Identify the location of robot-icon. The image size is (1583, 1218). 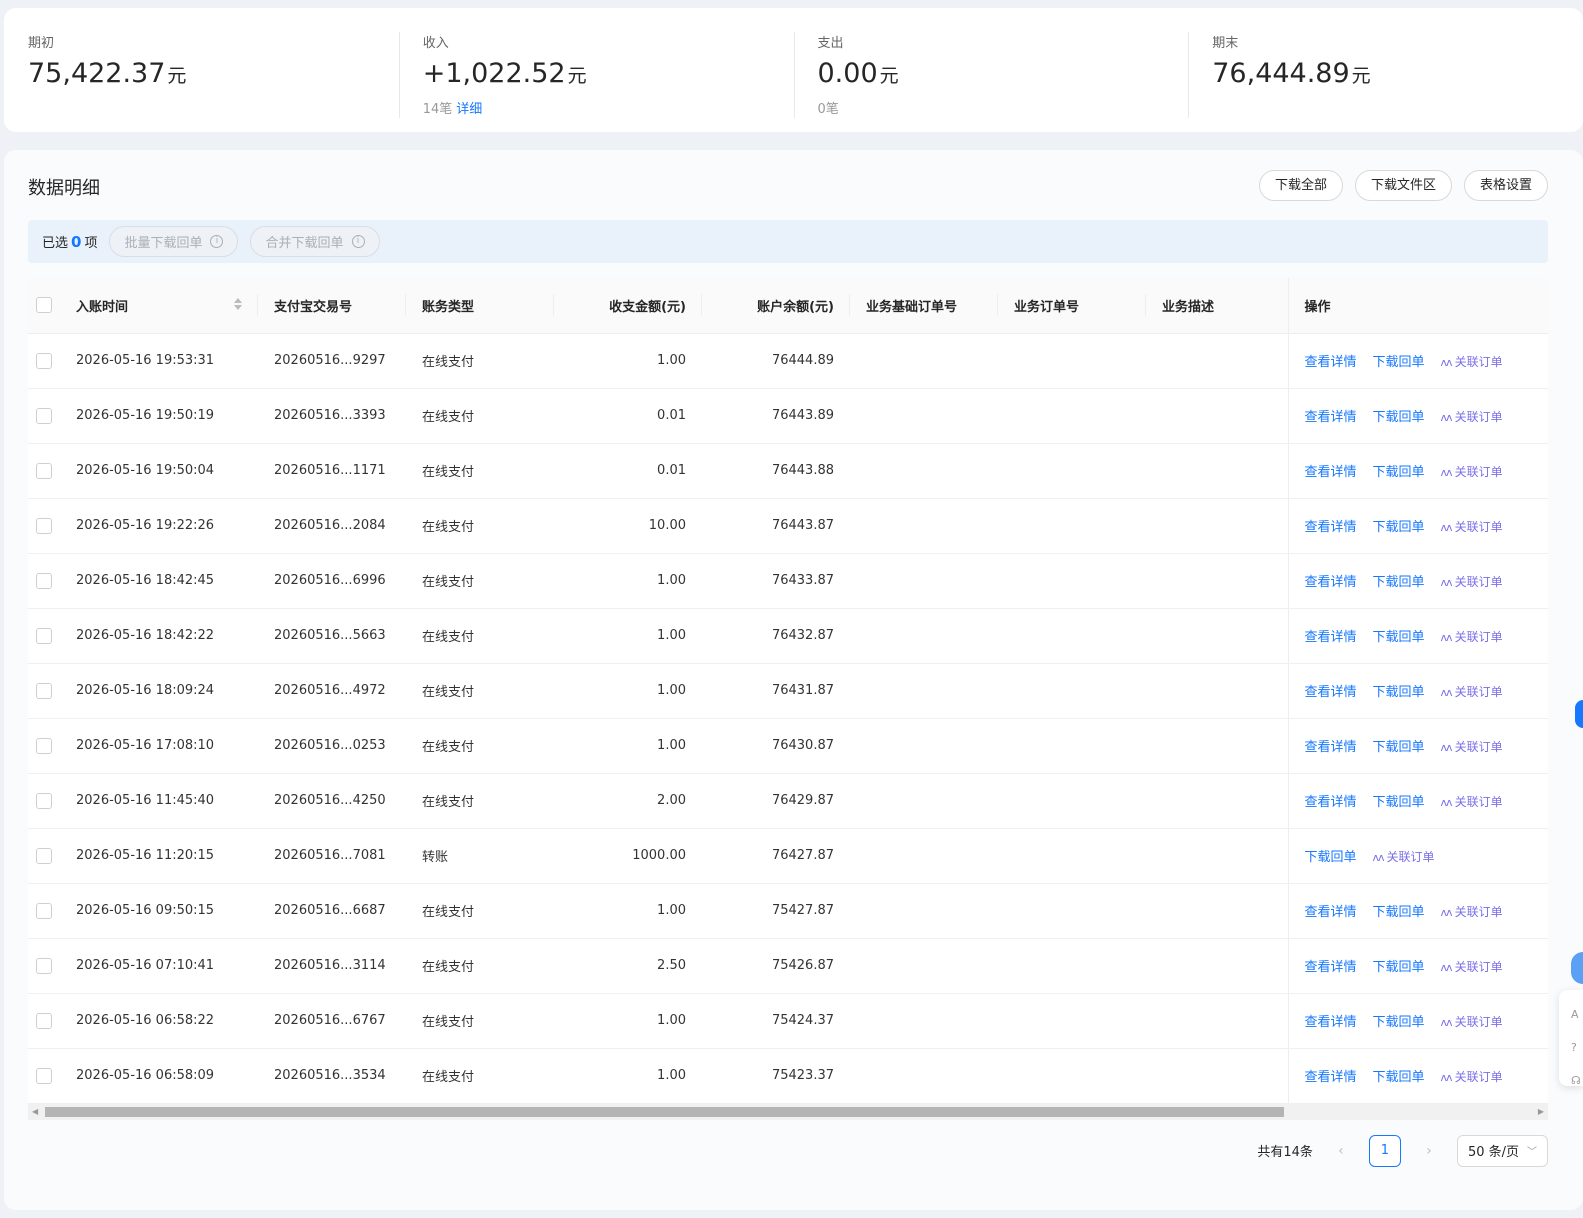
(1577, 968).